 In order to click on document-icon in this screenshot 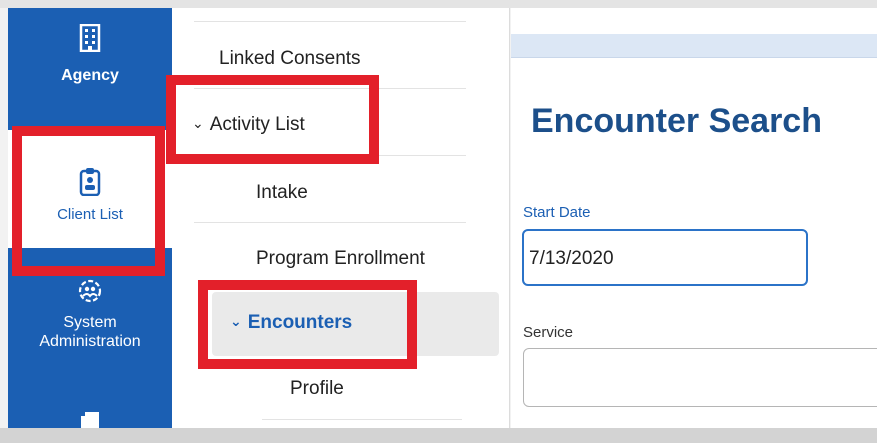, I will do `click(90, 420)`.